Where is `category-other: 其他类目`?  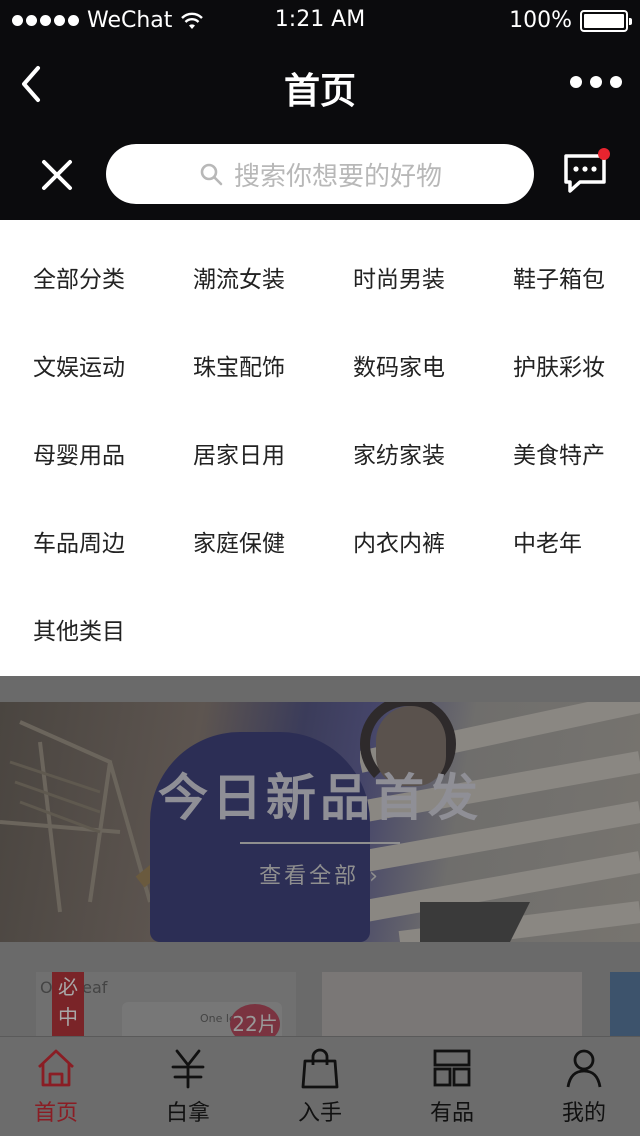 category-other: 其他类目 is located at coordinates (79, 629).